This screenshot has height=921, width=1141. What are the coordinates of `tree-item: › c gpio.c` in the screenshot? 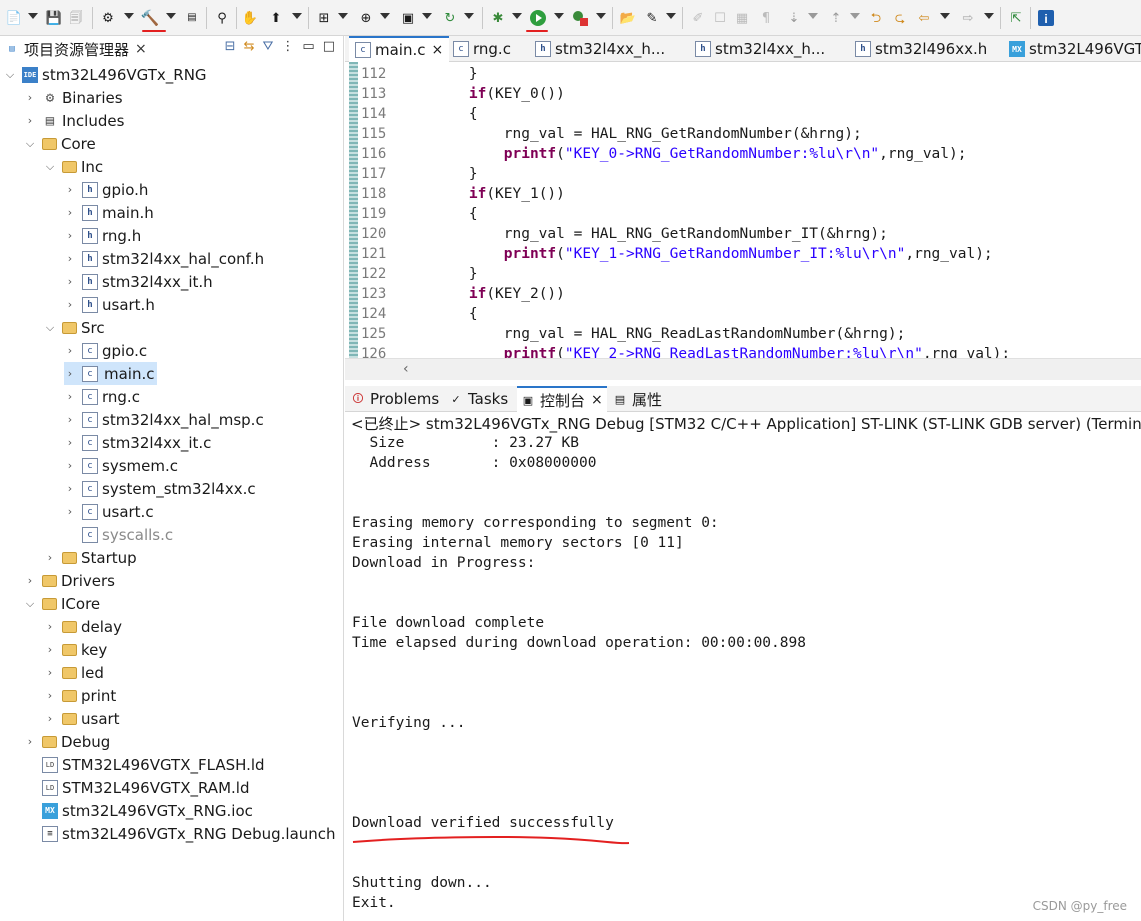 It's located at (105, 350).